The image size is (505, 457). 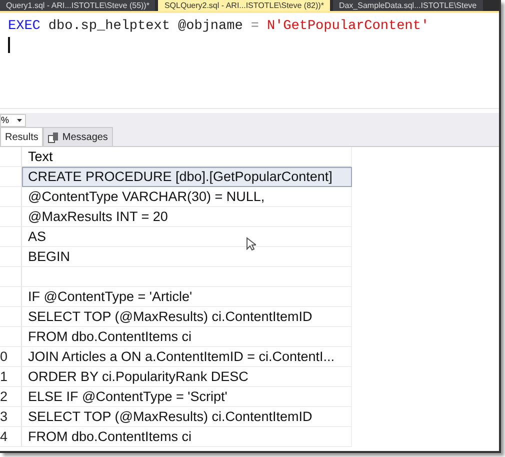 What do you see at coordinates (78, 5) in the screenshot?
I see `document-tab: Query1.sql - ARI...ISTOTLE\Steve (55))*` at bounding box center [78, 5].